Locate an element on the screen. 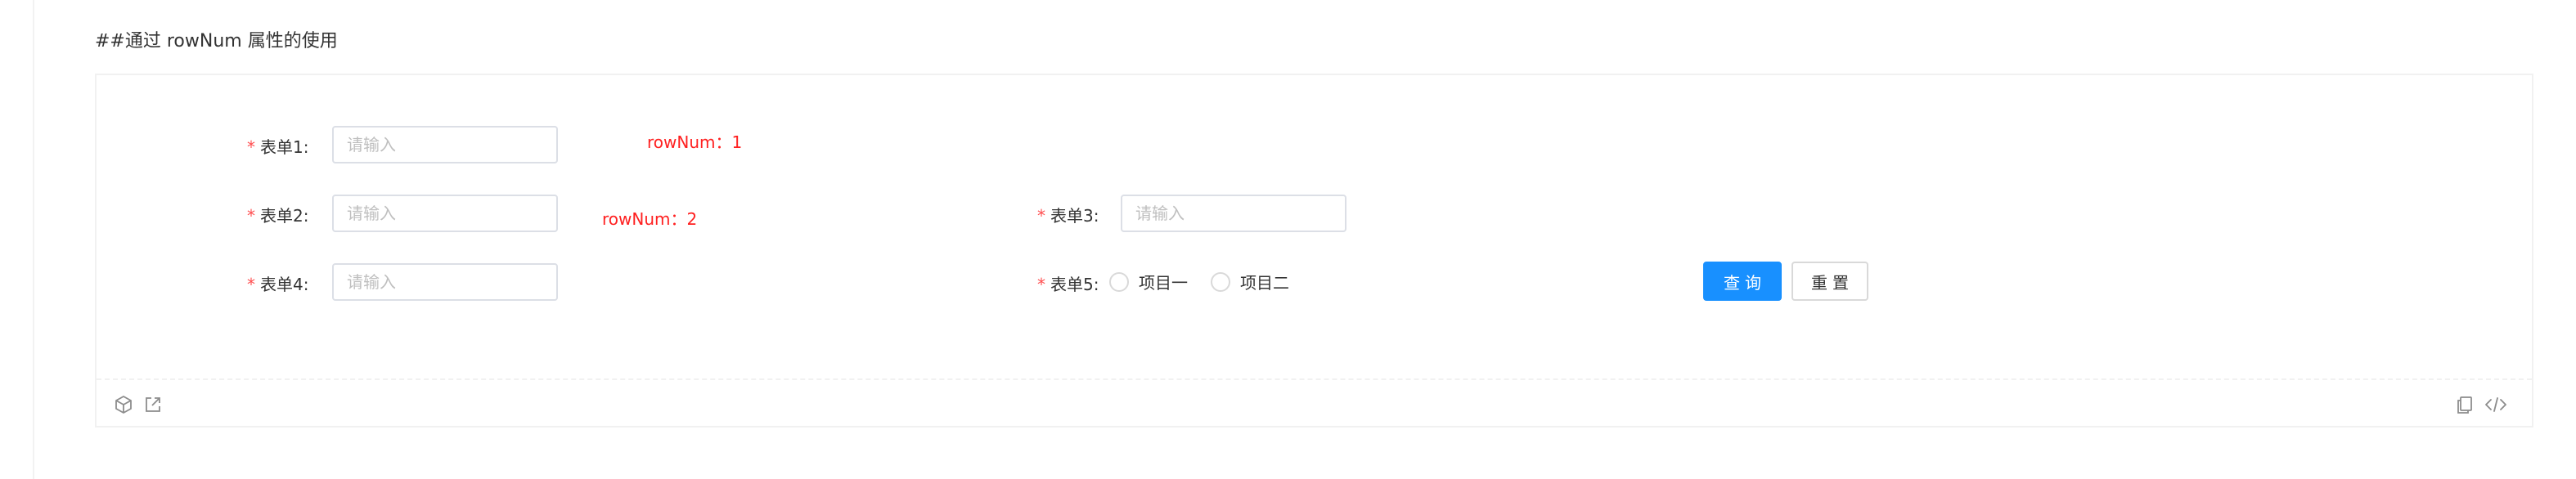  field-4-input is located at coordinates (445, 282).